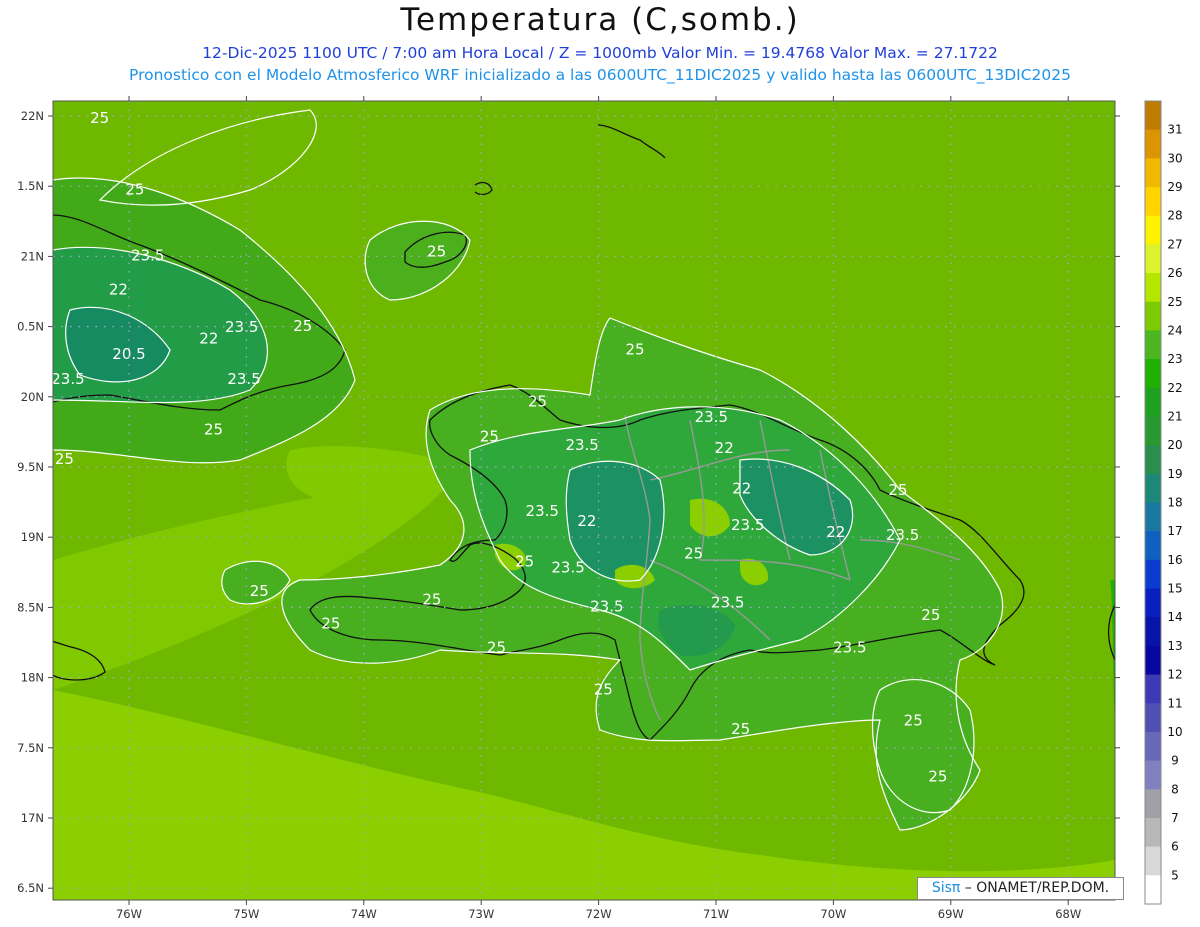  What do you see at coordinates (833, 914) in the screenshot?
I see `lon-label: 70W` at bounding box center [833, 914].